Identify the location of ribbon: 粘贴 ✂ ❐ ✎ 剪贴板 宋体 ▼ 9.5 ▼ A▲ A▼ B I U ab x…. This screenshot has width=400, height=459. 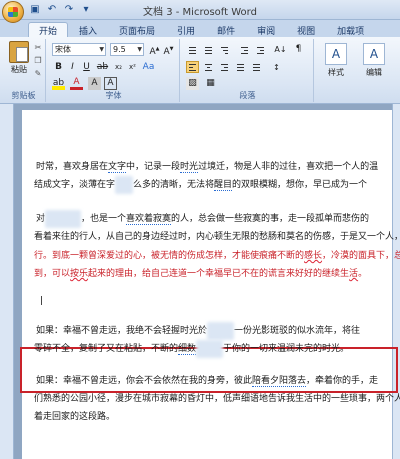
(200, 70).